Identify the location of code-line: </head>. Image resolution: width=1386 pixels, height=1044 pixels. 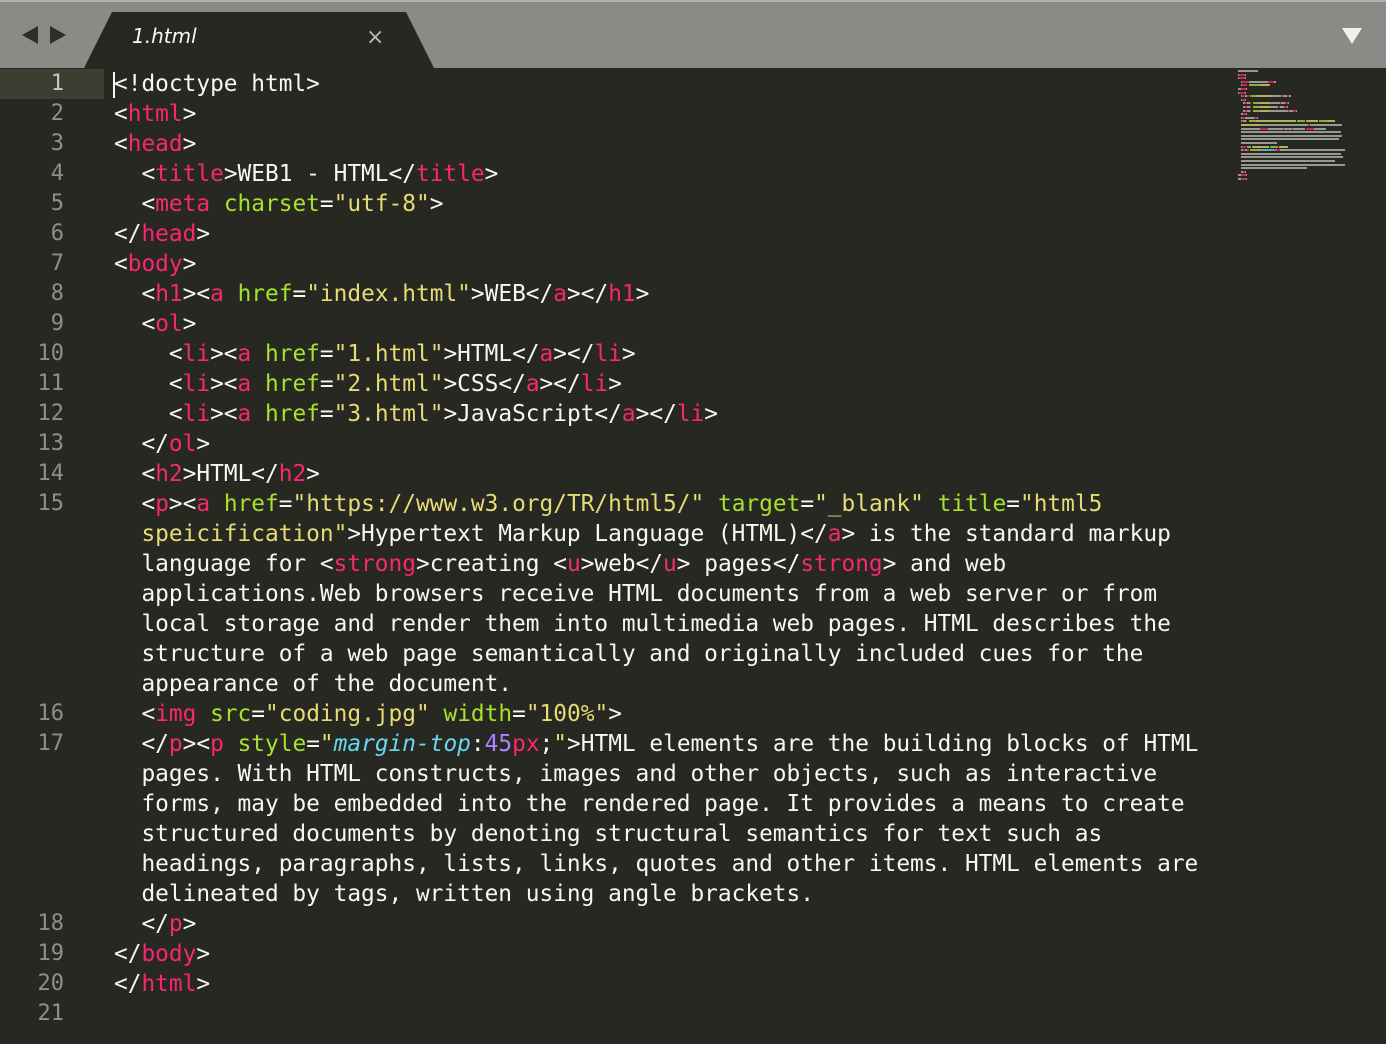
(162, 234).